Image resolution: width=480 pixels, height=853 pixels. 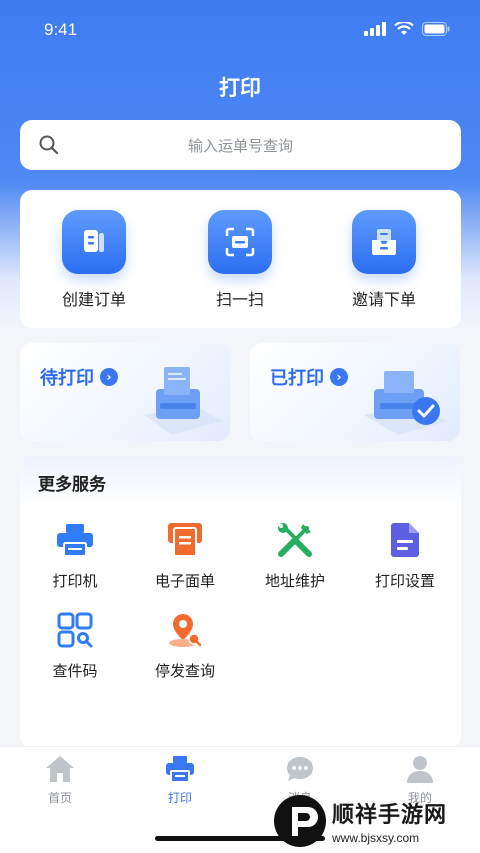 What do you see at coordinates (436, 29) in the screenshot?
I see `battery-icon` at bounding box center [436, 29].